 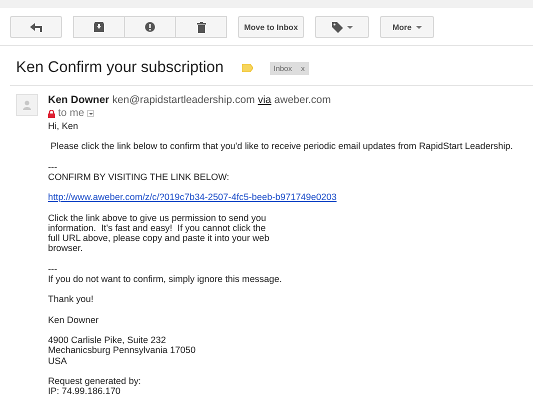 I want to click on body-text: Please click the link below to confirm that you'd like to receive periodic email updates from RapidStart Leadership., so click(x=281, y=146).